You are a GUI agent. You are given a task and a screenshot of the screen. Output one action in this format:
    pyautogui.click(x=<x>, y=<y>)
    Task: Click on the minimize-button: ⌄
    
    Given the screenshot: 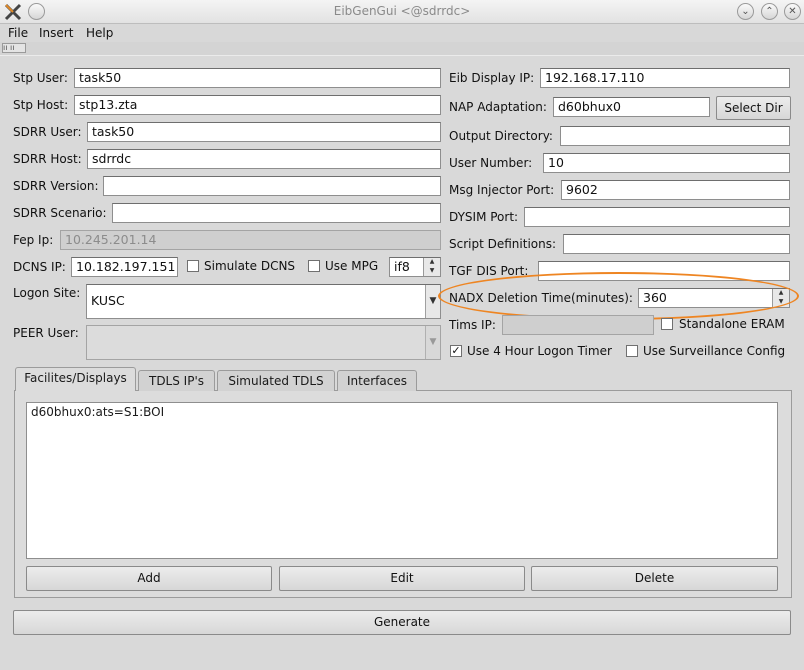 What is the action you would take?
    pyautogui.click(x=745, y=11)
    